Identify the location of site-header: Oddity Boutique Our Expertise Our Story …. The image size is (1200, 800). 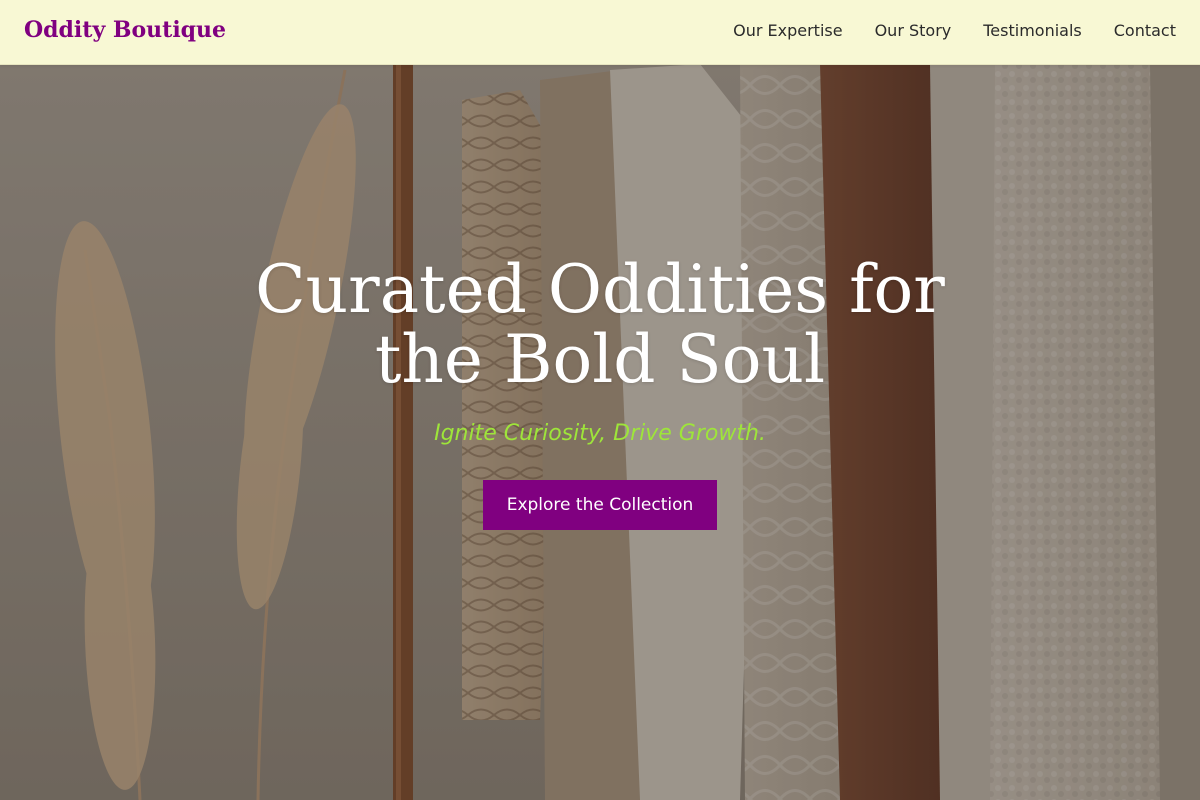
(600, 32).